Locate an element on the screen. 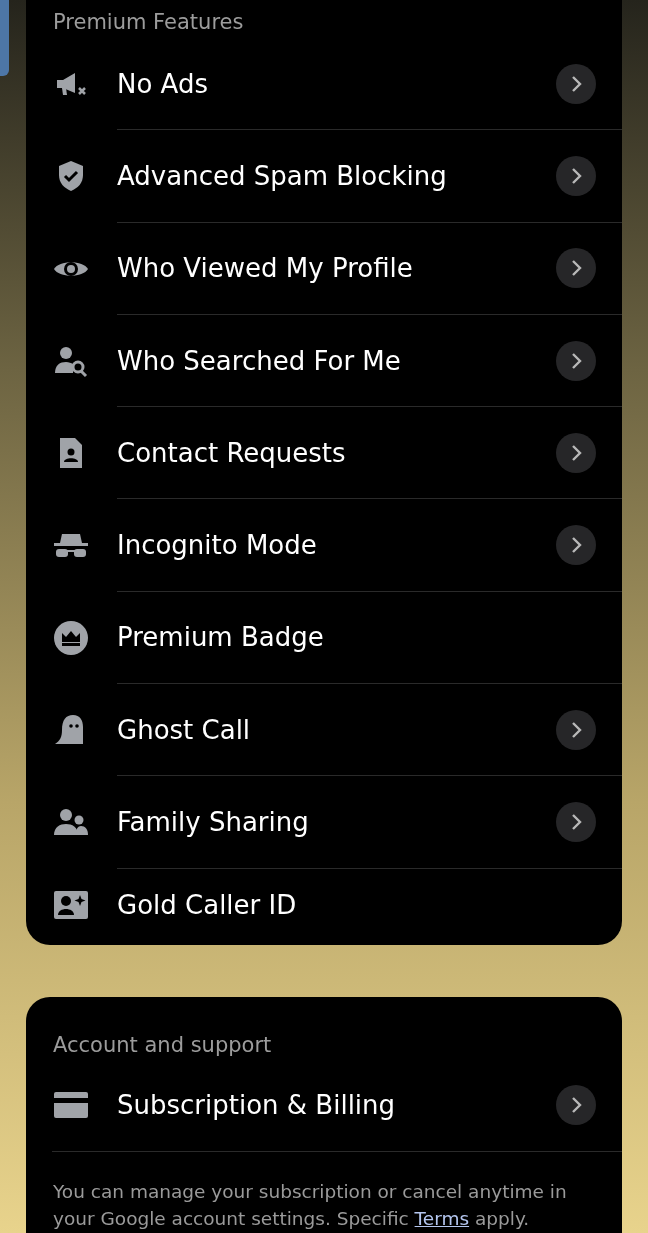 This screenshot has width=648, height=1233. feature-item: Ghost Call is located at coordinates (324, 730).